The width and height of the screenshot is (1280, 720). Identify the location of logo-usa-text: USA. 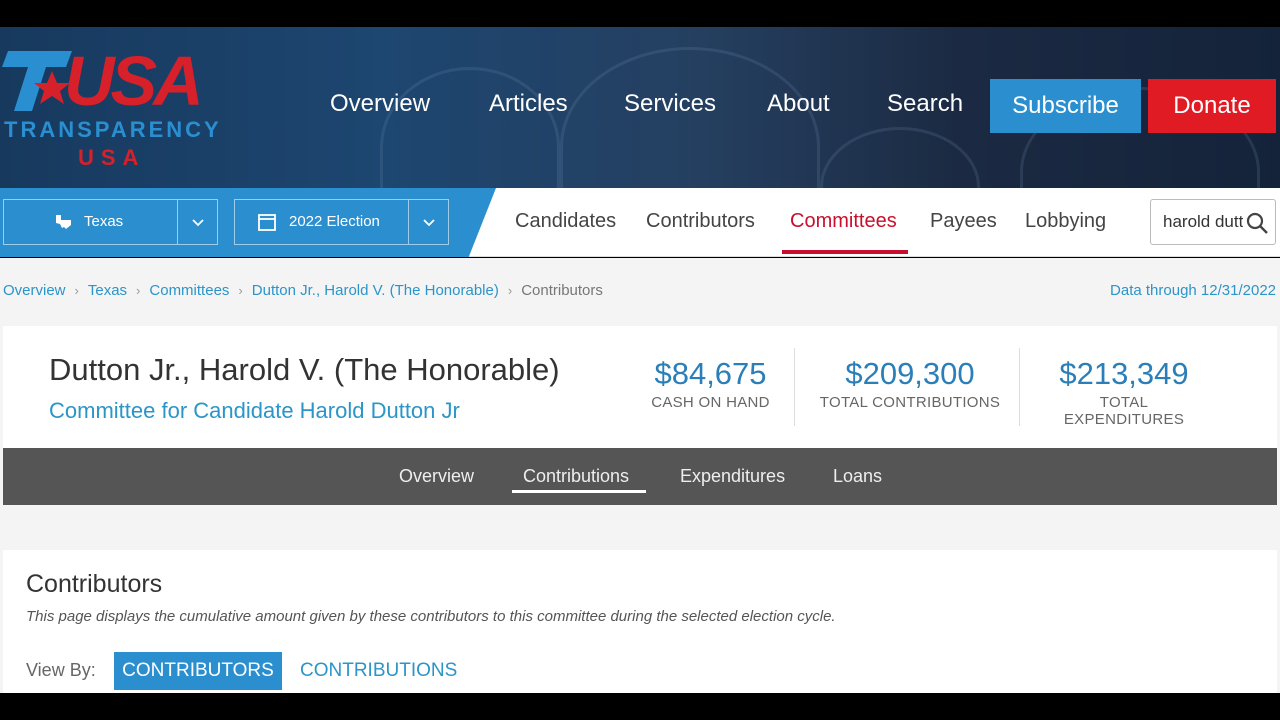
(134, 81).